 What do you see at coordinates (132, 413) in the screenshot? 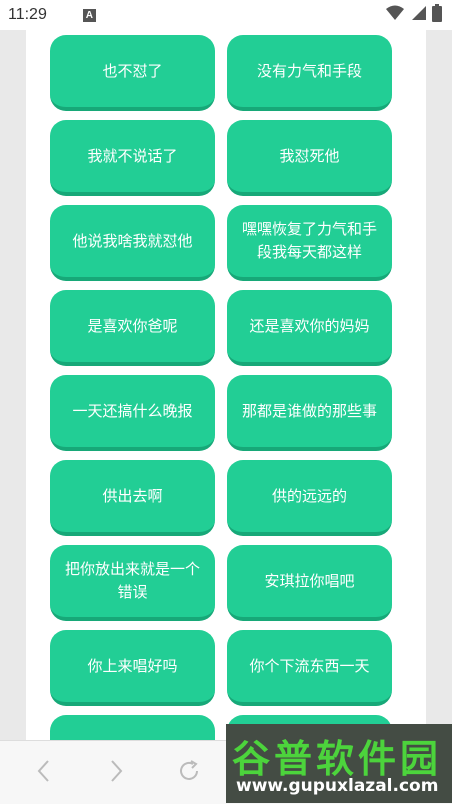
I see `phrase-button: 一天还搞什么晚报` at bounding box center [132, 413].